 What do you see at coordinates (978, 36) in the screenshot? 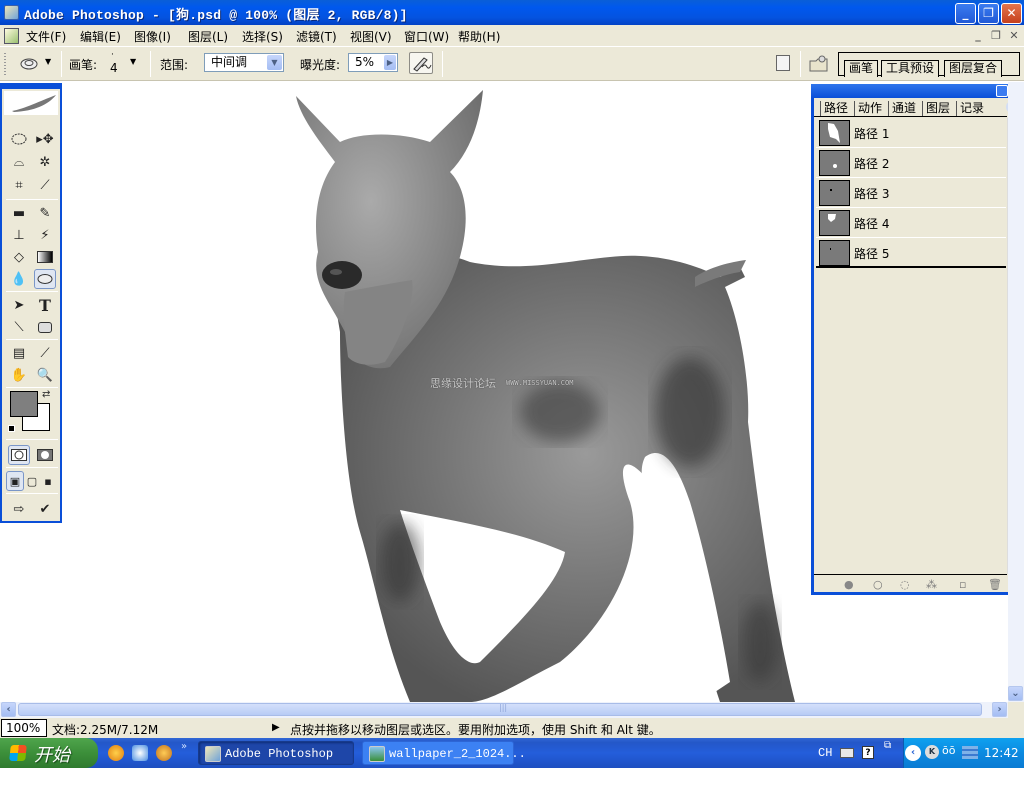
I see `doc-minimize-button: _` at bounding box center [978, 36].